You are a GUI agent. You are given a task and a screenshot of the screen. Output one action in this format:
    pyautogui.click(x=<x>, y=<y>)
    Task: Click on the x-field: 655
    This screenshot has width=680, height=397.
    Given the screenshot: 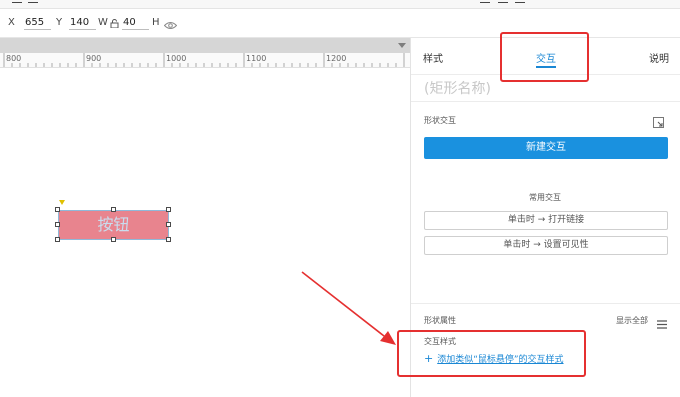 What is the action you would take?
    pyautogui.click(x=37, y=23)
    